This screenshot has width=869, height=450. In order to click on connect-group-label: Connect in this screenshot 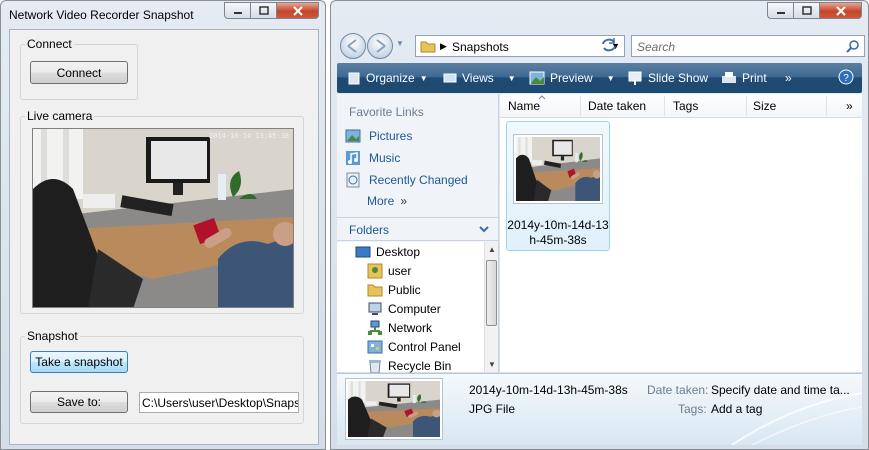, I will do `click(49, 44)`.